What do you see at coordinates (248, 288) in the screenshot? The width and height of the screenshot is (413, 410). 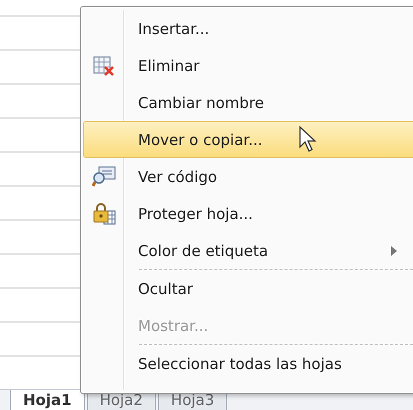 I see `menu-item: Ocultar` at bounding box center [248, 288].